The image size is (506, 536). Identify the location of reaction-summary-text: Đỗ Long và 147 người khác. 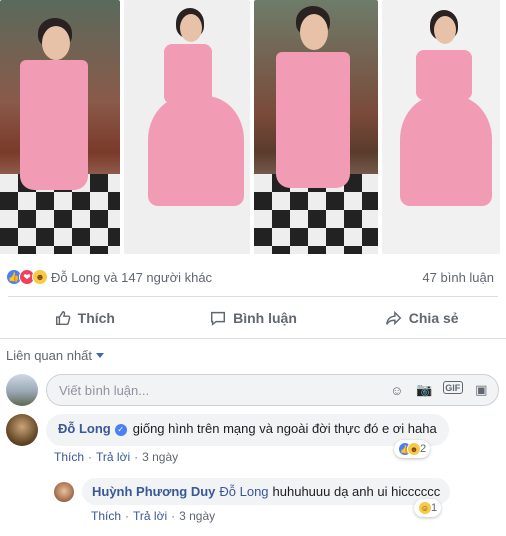
(131, 277).